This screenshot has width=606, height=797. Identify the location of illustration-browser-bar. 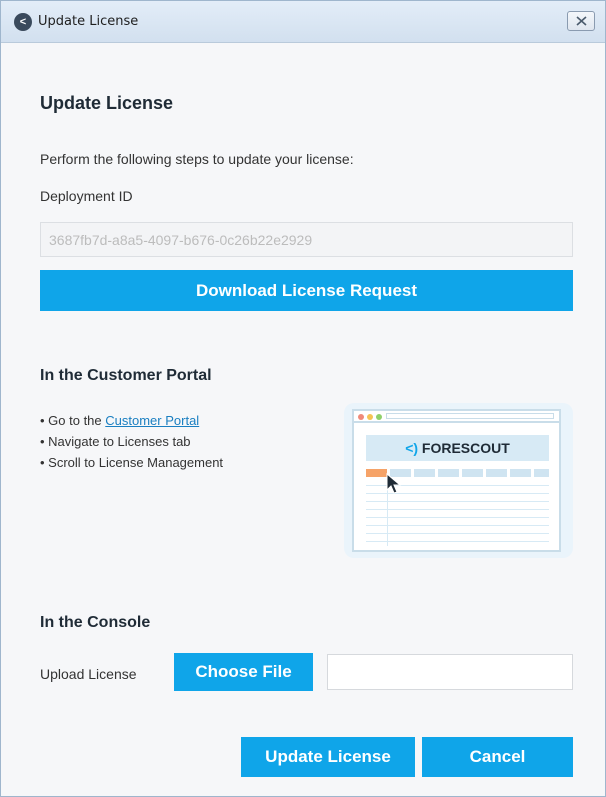
(456, 417).